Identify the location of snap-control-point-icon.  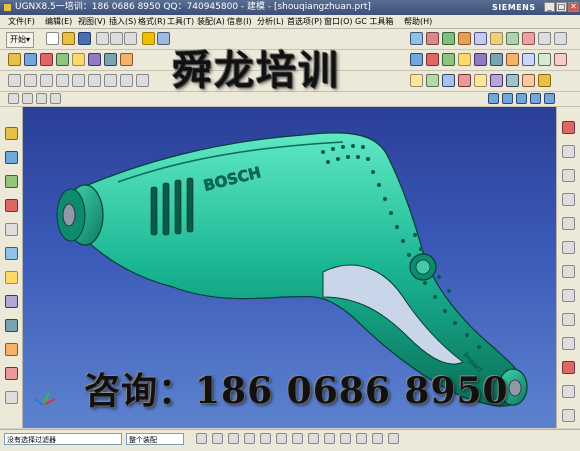
(568, 175).